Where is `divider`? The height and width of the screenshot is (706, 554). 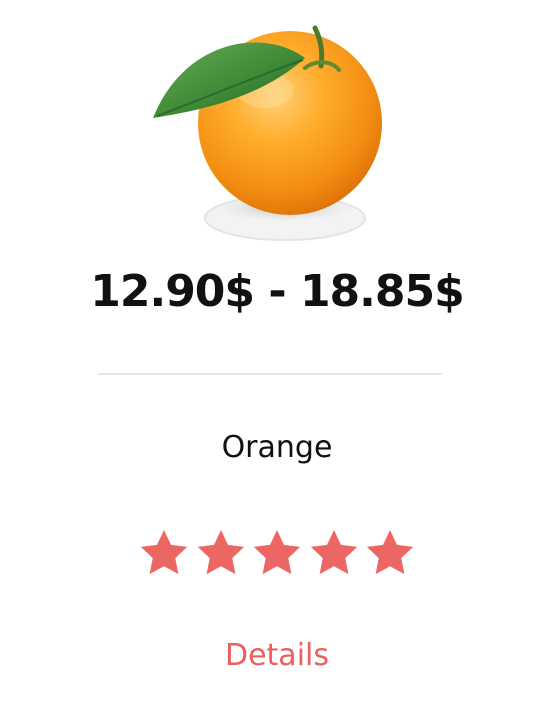
divider is located at coordinates (270, 374).